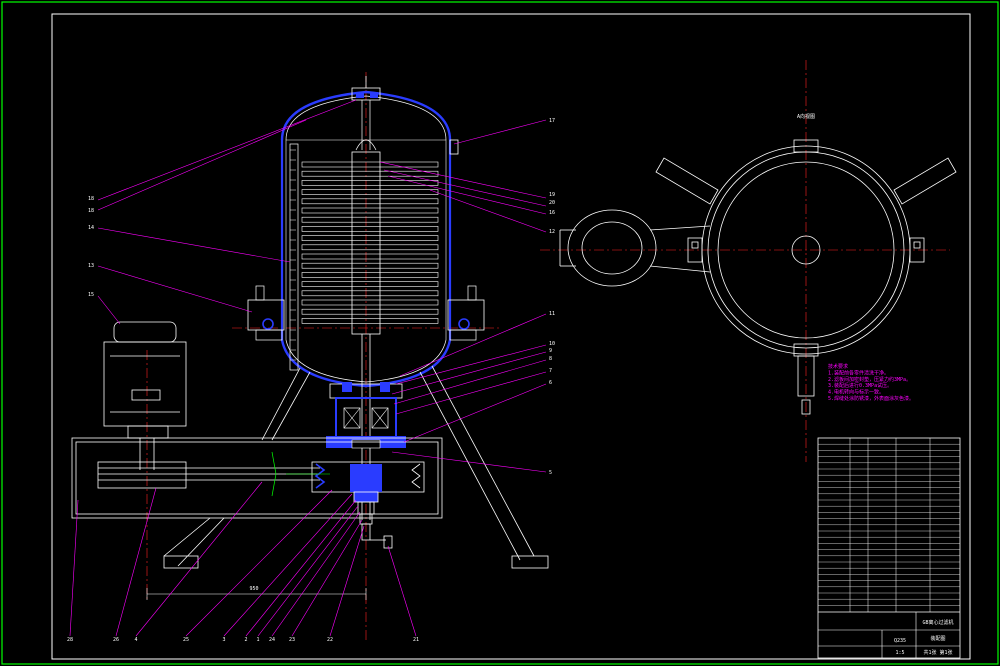 This screenshot has height=666, width=1000. I want to click on scale-text: 1:5, so click(899, 653).